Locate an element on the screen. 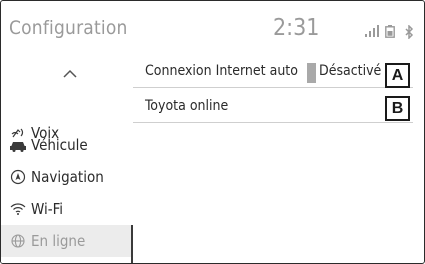  sidebar-item-label: Wi-Fi is located at coordinates (47, 209).